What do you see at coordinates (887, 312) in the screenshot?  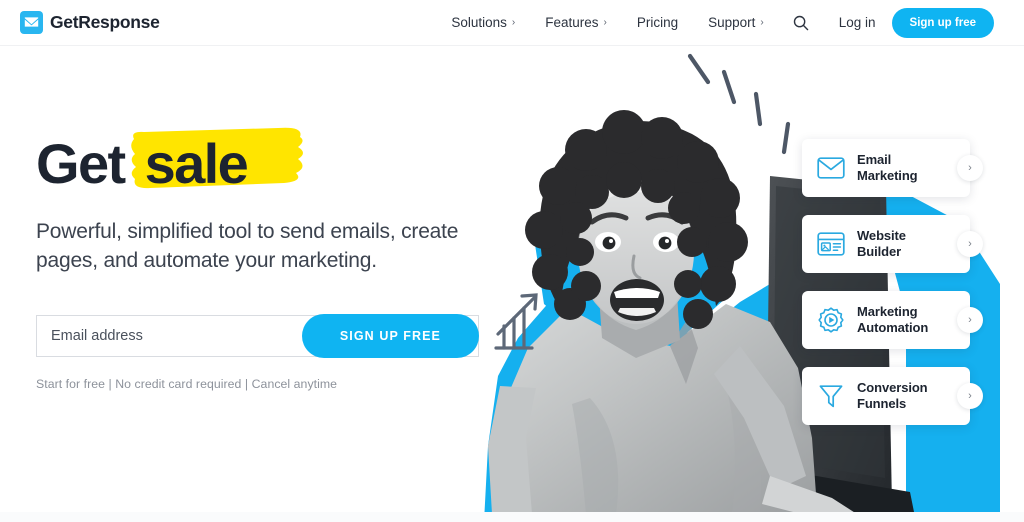 I see `feature-card-line1: Marketing` at bounding box center [887, 312].